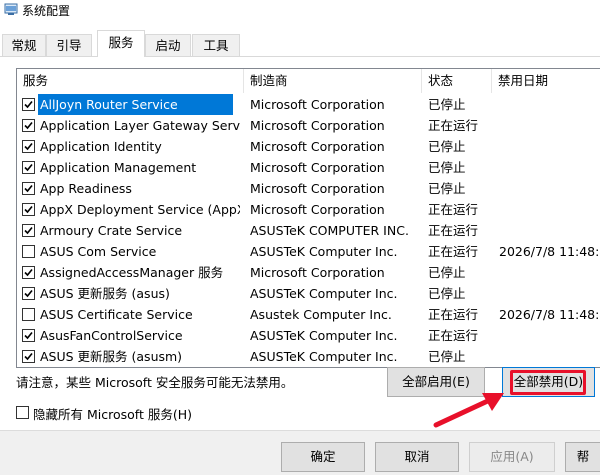  I want to click on window-title: 系统配置, so click(46, 11).